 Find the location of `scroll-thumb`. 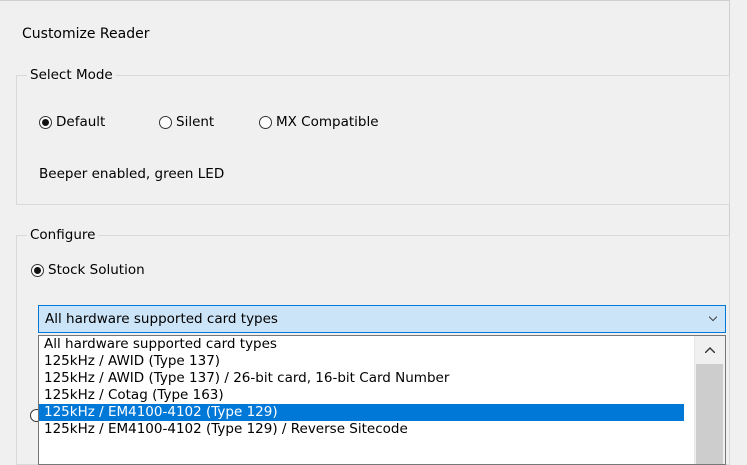

scroll-thumb is located at coordinates (709, 414).